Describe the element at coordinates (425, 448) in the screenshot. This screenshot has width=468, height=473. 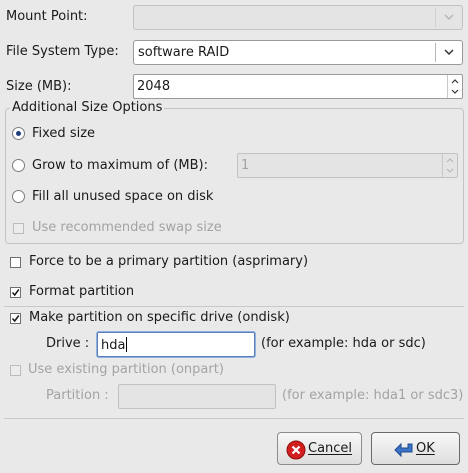
I see `ok-label: OK` at that location.